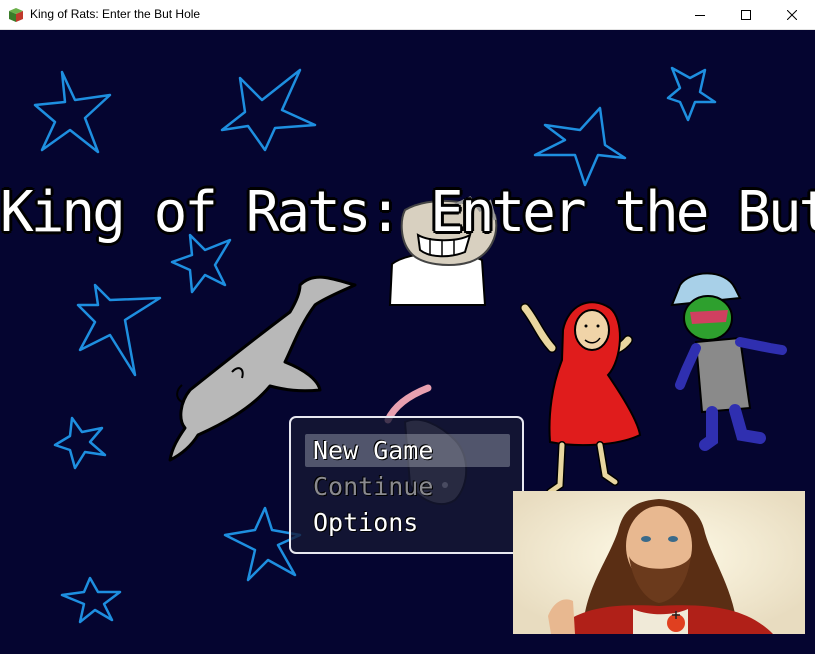  I want to click on close-button, so click(792, 15).